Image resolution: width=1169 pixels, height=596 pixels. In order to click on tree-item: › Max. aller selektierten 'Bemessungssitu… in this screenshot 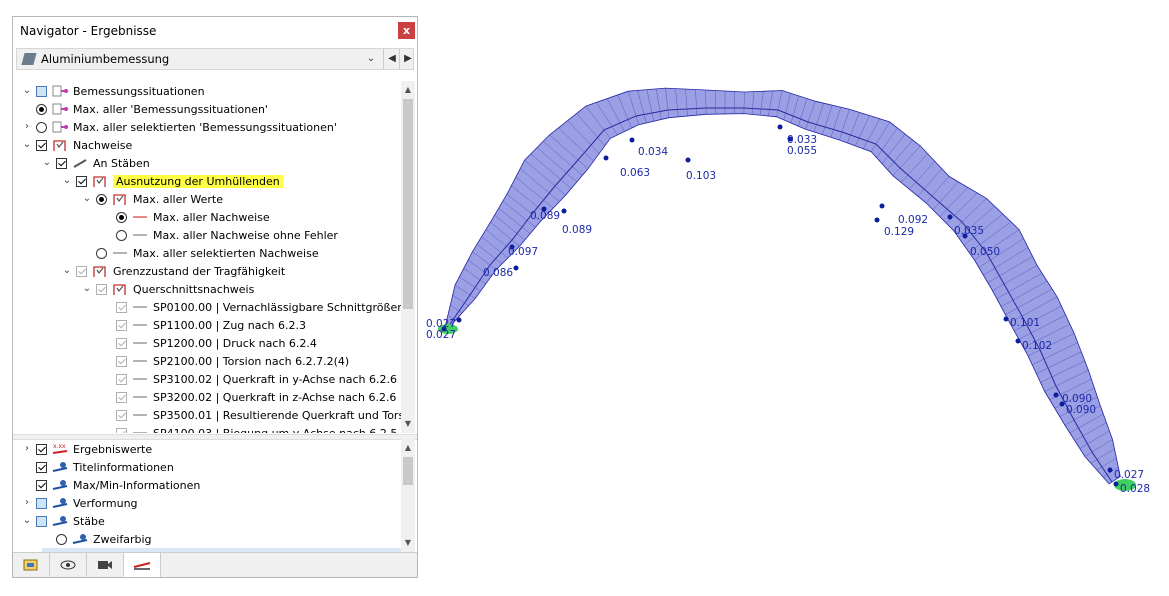, I will do `click(179, 127)`.